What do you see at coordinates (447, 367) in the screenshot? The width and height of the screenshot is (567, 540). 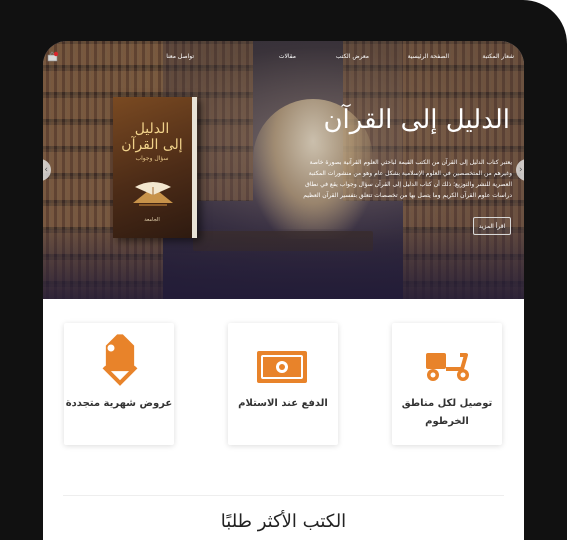 I see `delivery-scooter-icon` at bounding box center [447, 367].